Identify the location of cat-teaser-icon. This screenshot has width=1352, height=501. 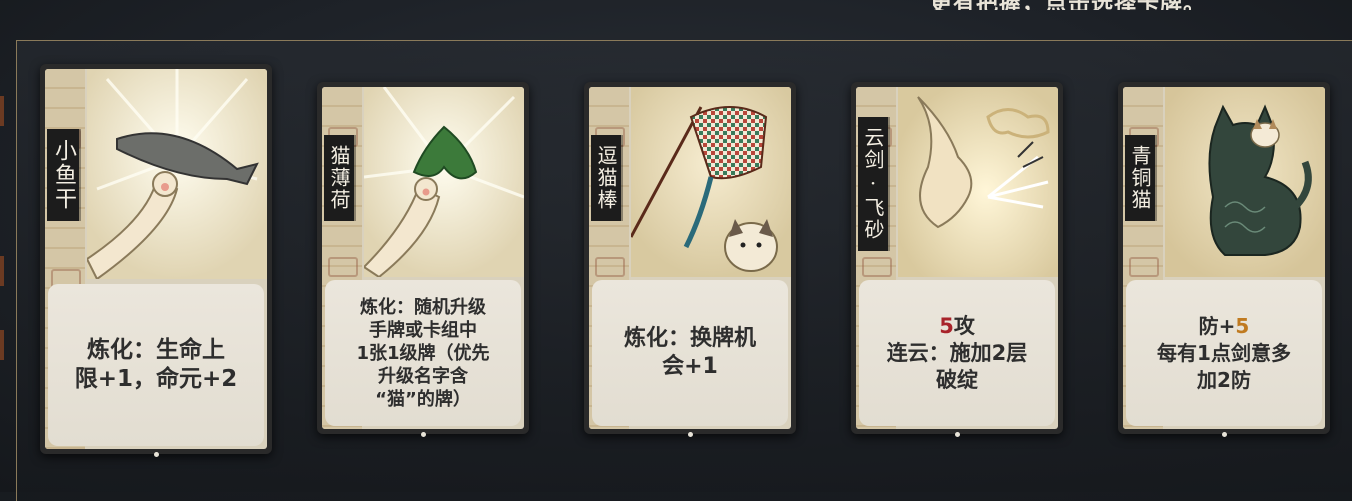
(711, 182).